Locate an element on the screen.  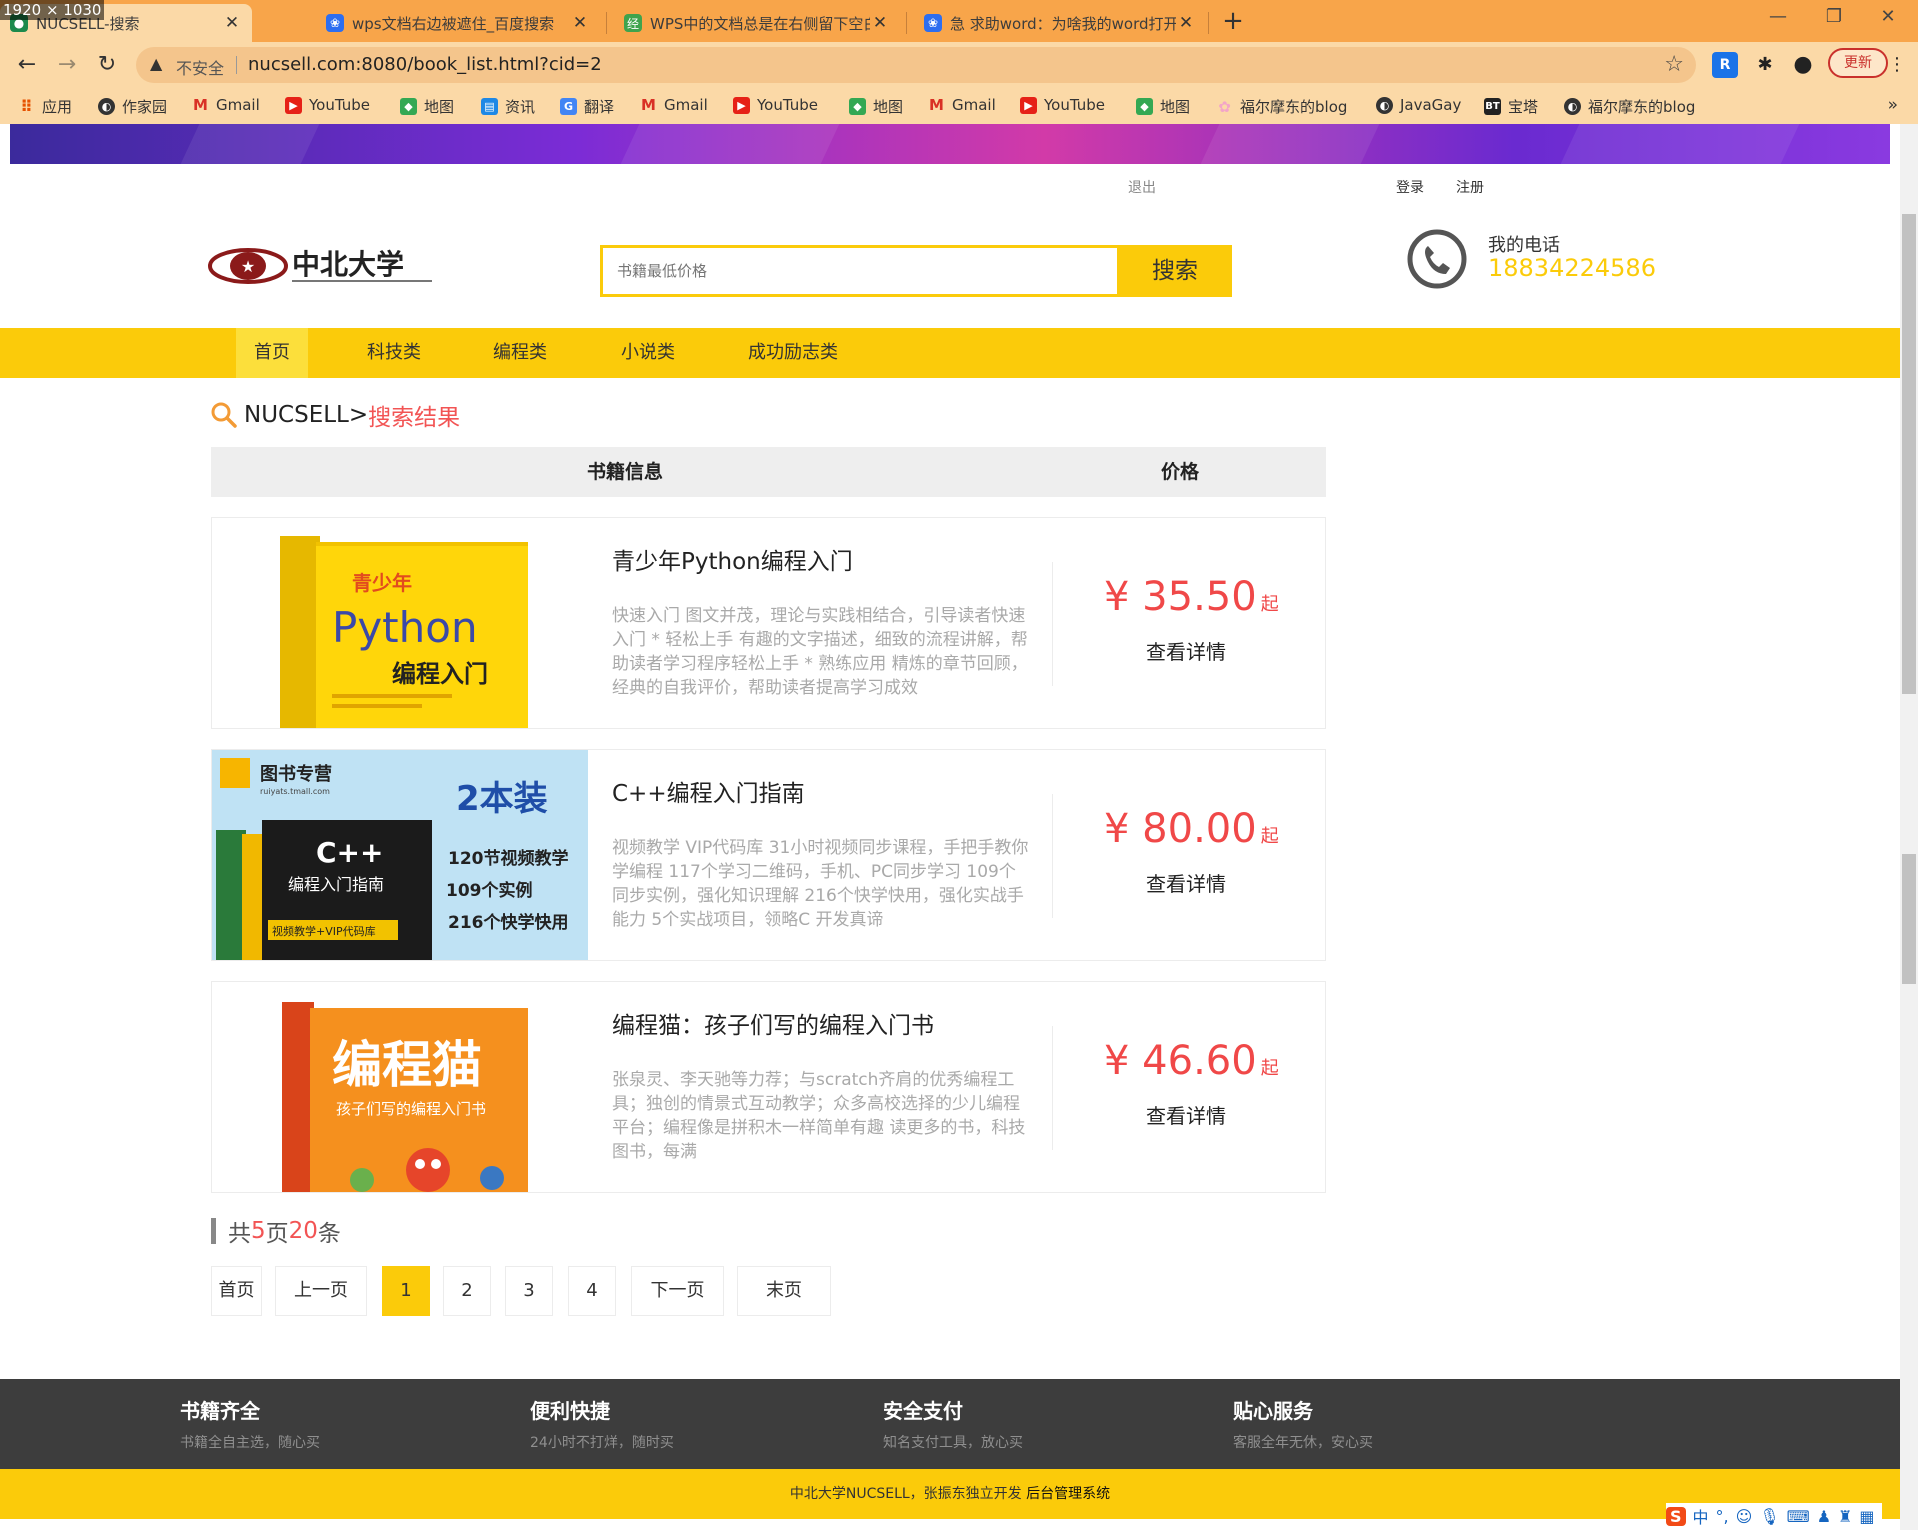
microphone-icon: 🎙 is located at coordinates (1769, 1516).